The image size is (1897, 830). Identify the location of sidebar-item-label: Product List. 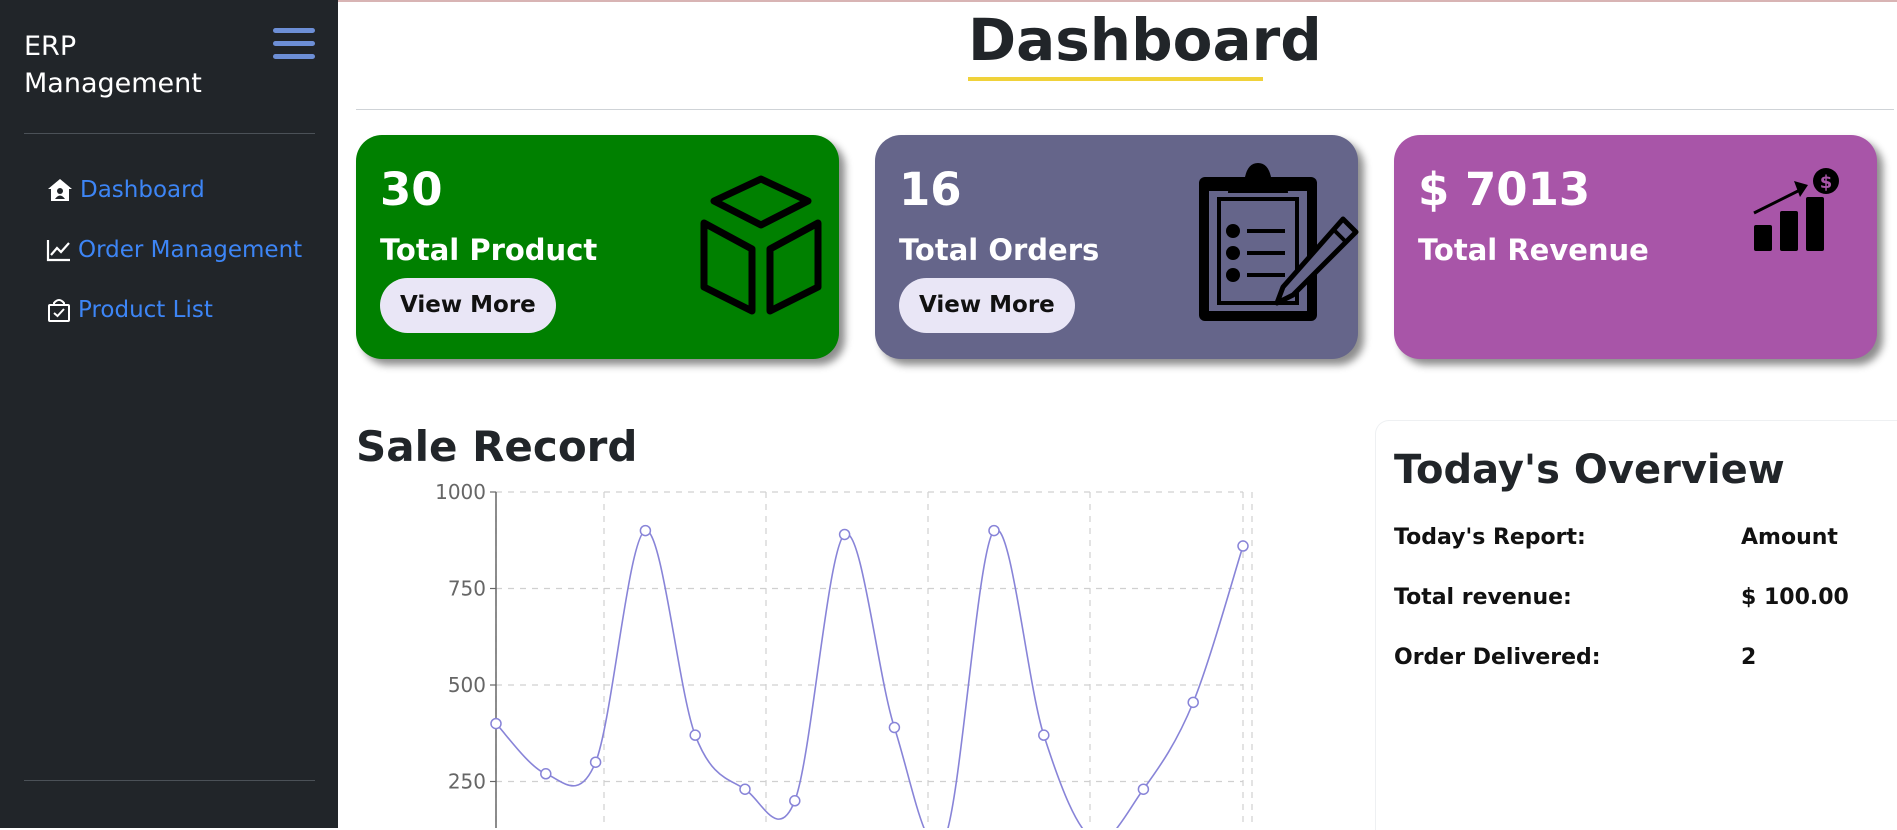
(145, 310).